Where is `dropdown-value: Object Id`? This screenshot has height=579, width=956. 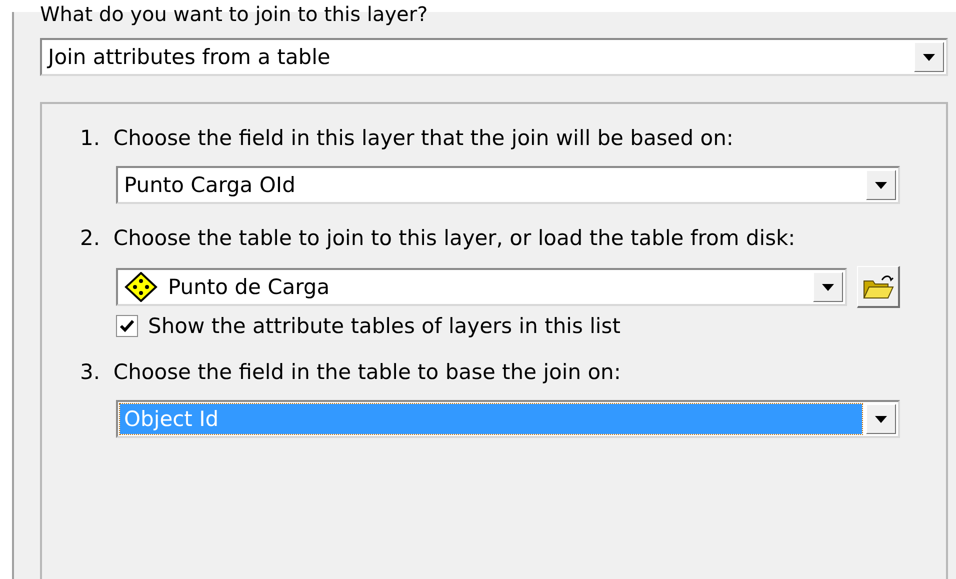
dropdown-value: Object Id is located at coordinates (171, 419).